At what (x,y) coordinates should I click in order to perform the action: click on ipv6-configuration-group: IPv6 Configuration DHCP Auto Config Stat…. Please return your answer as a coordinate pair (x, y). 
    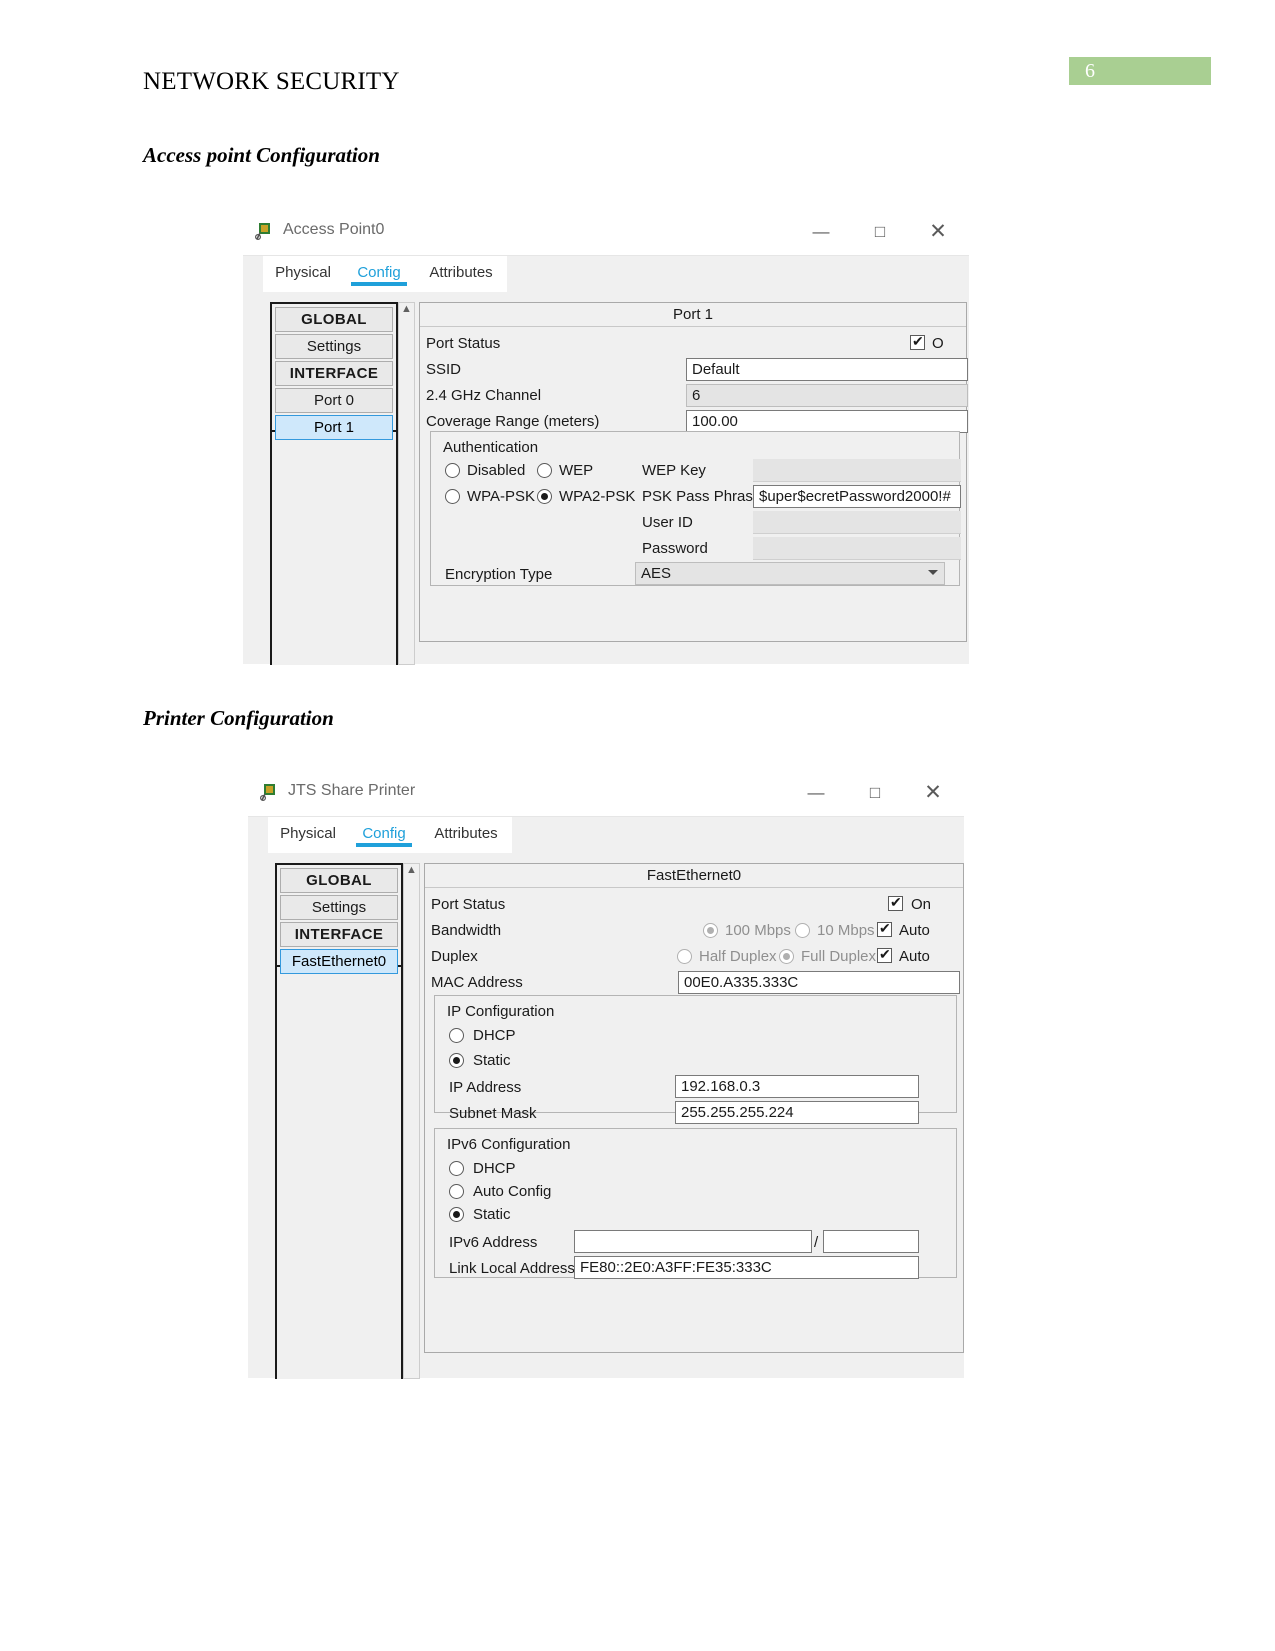
    Looking at the image, I should click on (695, 1203).